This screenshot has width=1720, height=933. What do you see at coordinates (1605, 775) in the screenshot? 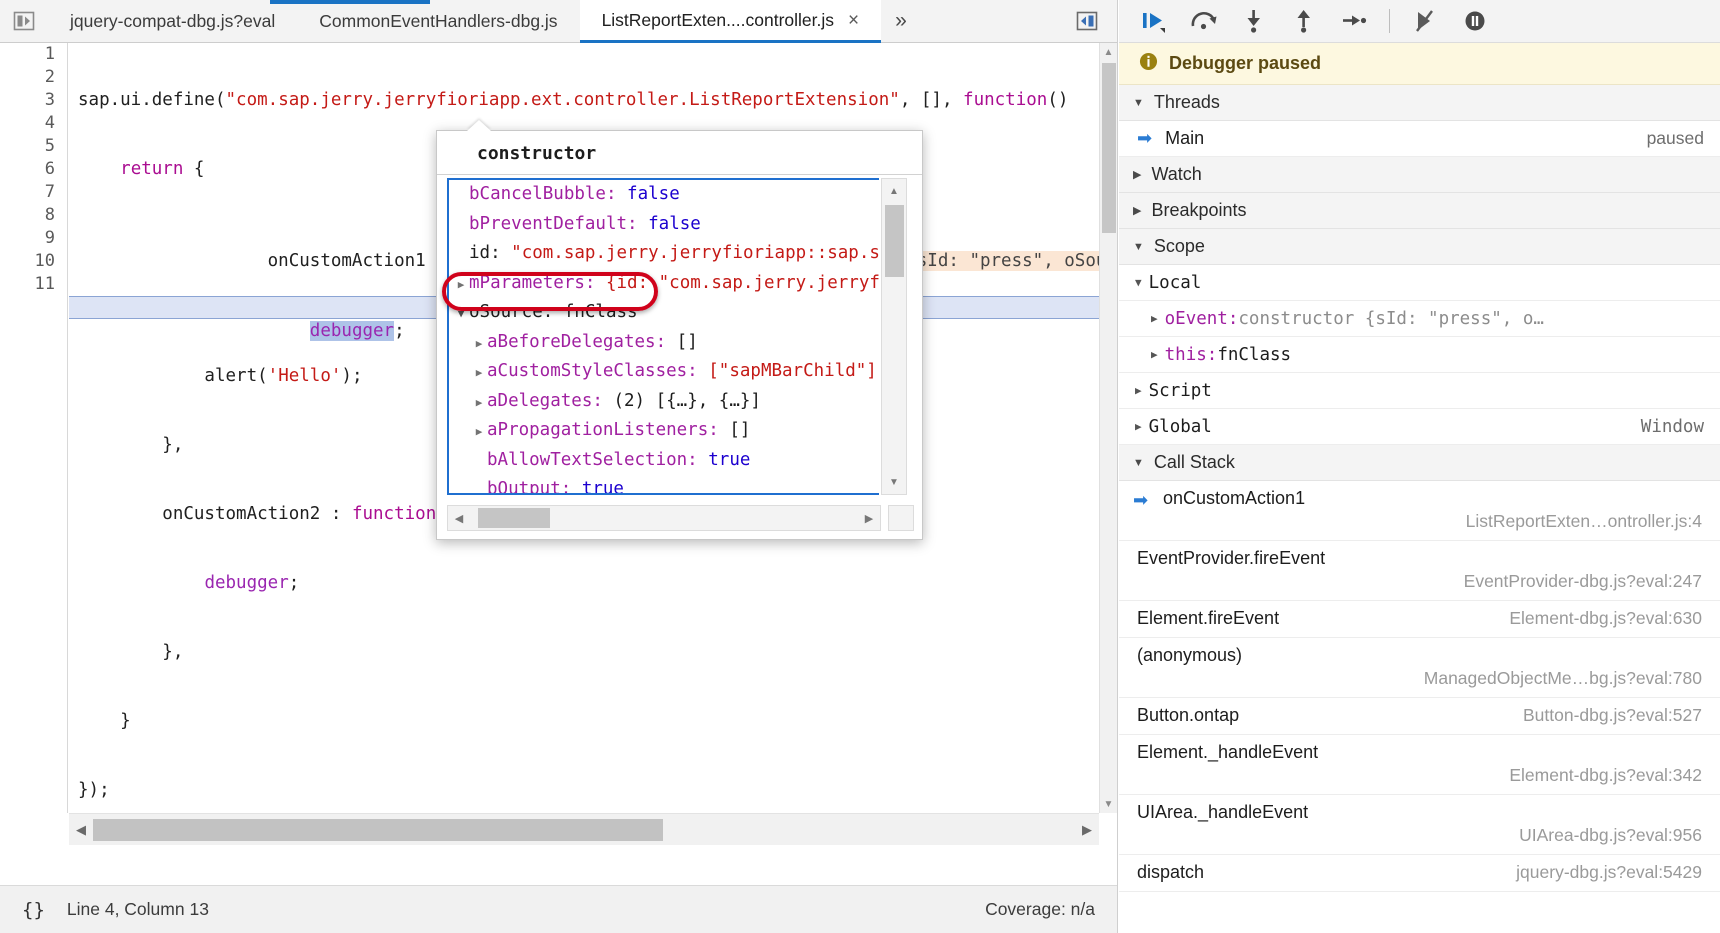
I see `frame-location: Element-dbg.js?eval:342` at bounding box center [1605, 775].